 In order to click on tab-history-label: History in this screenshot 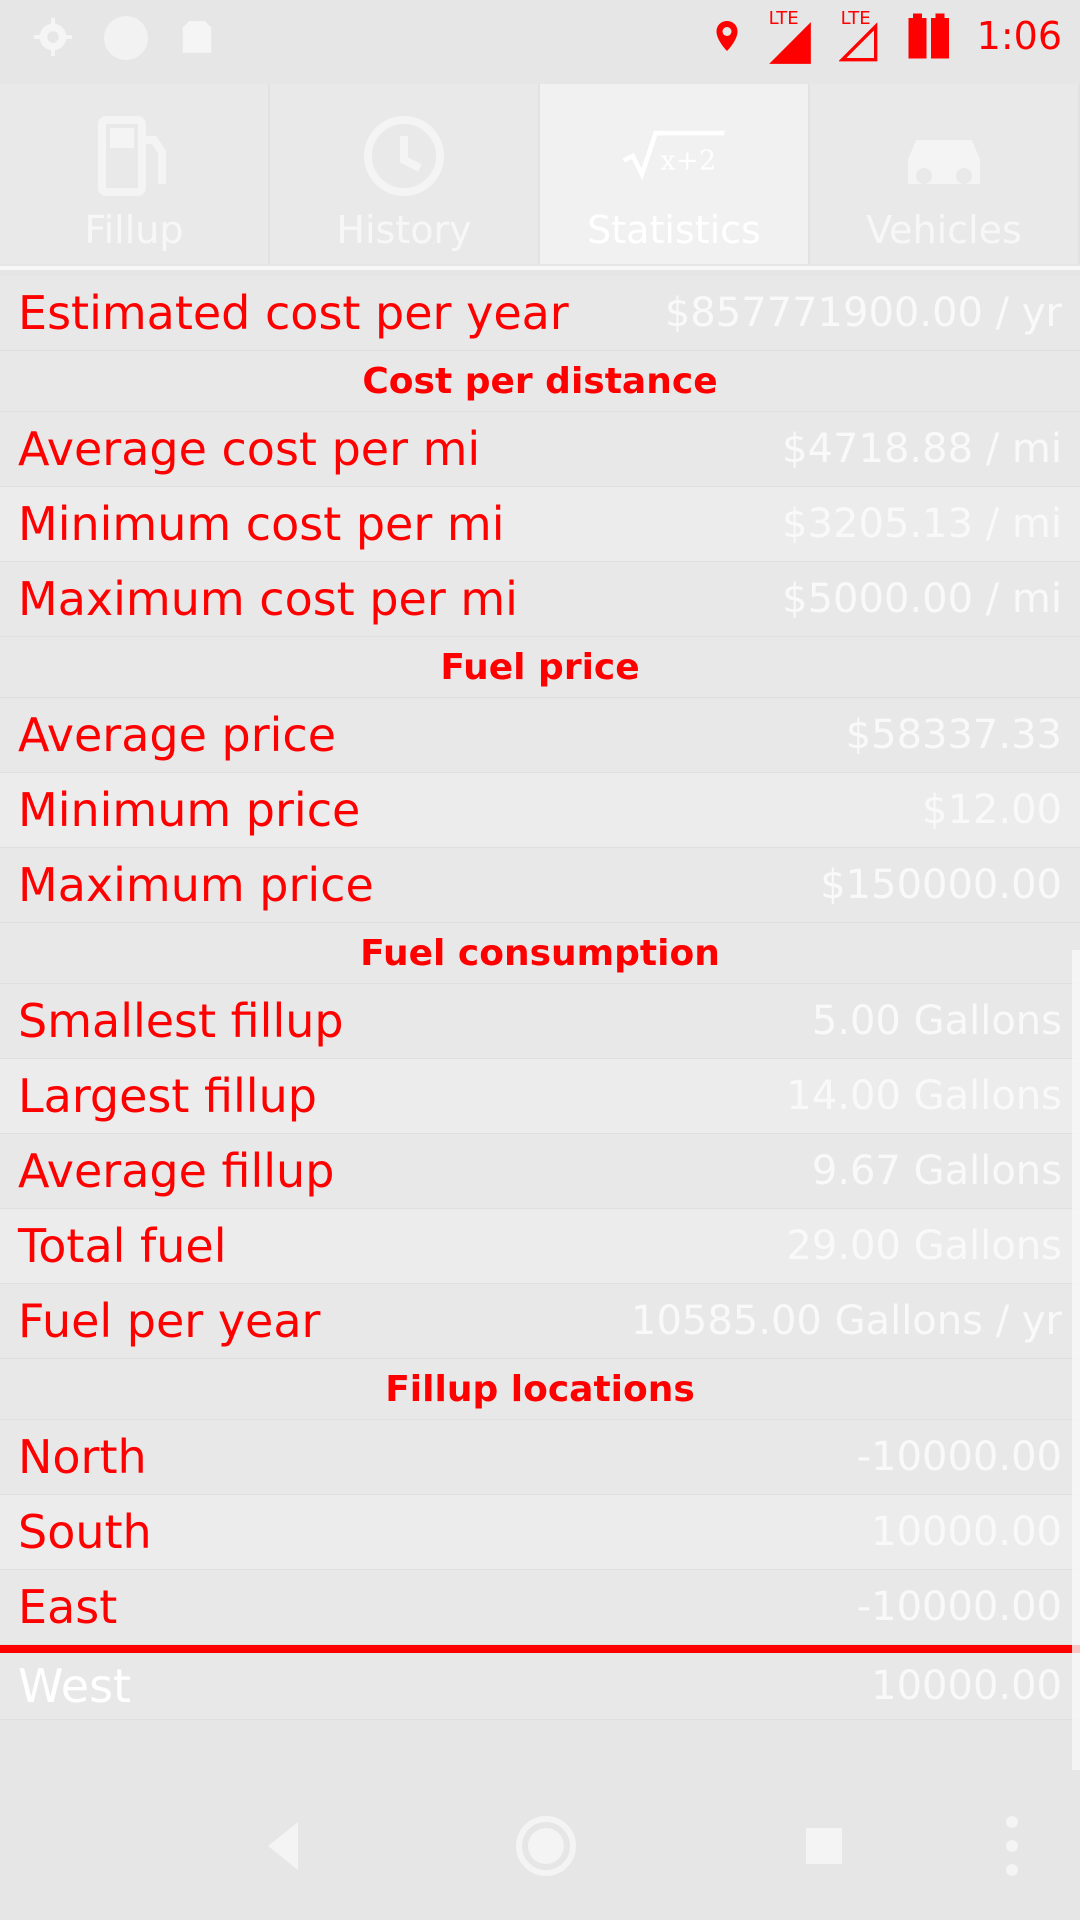, I will do `click(404, 230)`.